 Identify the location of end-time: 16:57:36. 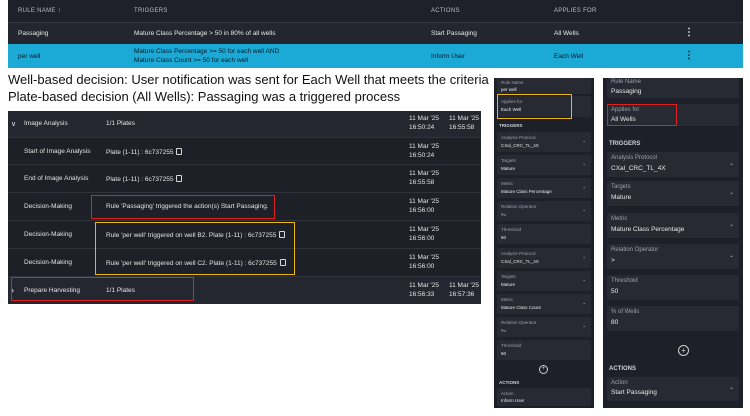
(462, 294).